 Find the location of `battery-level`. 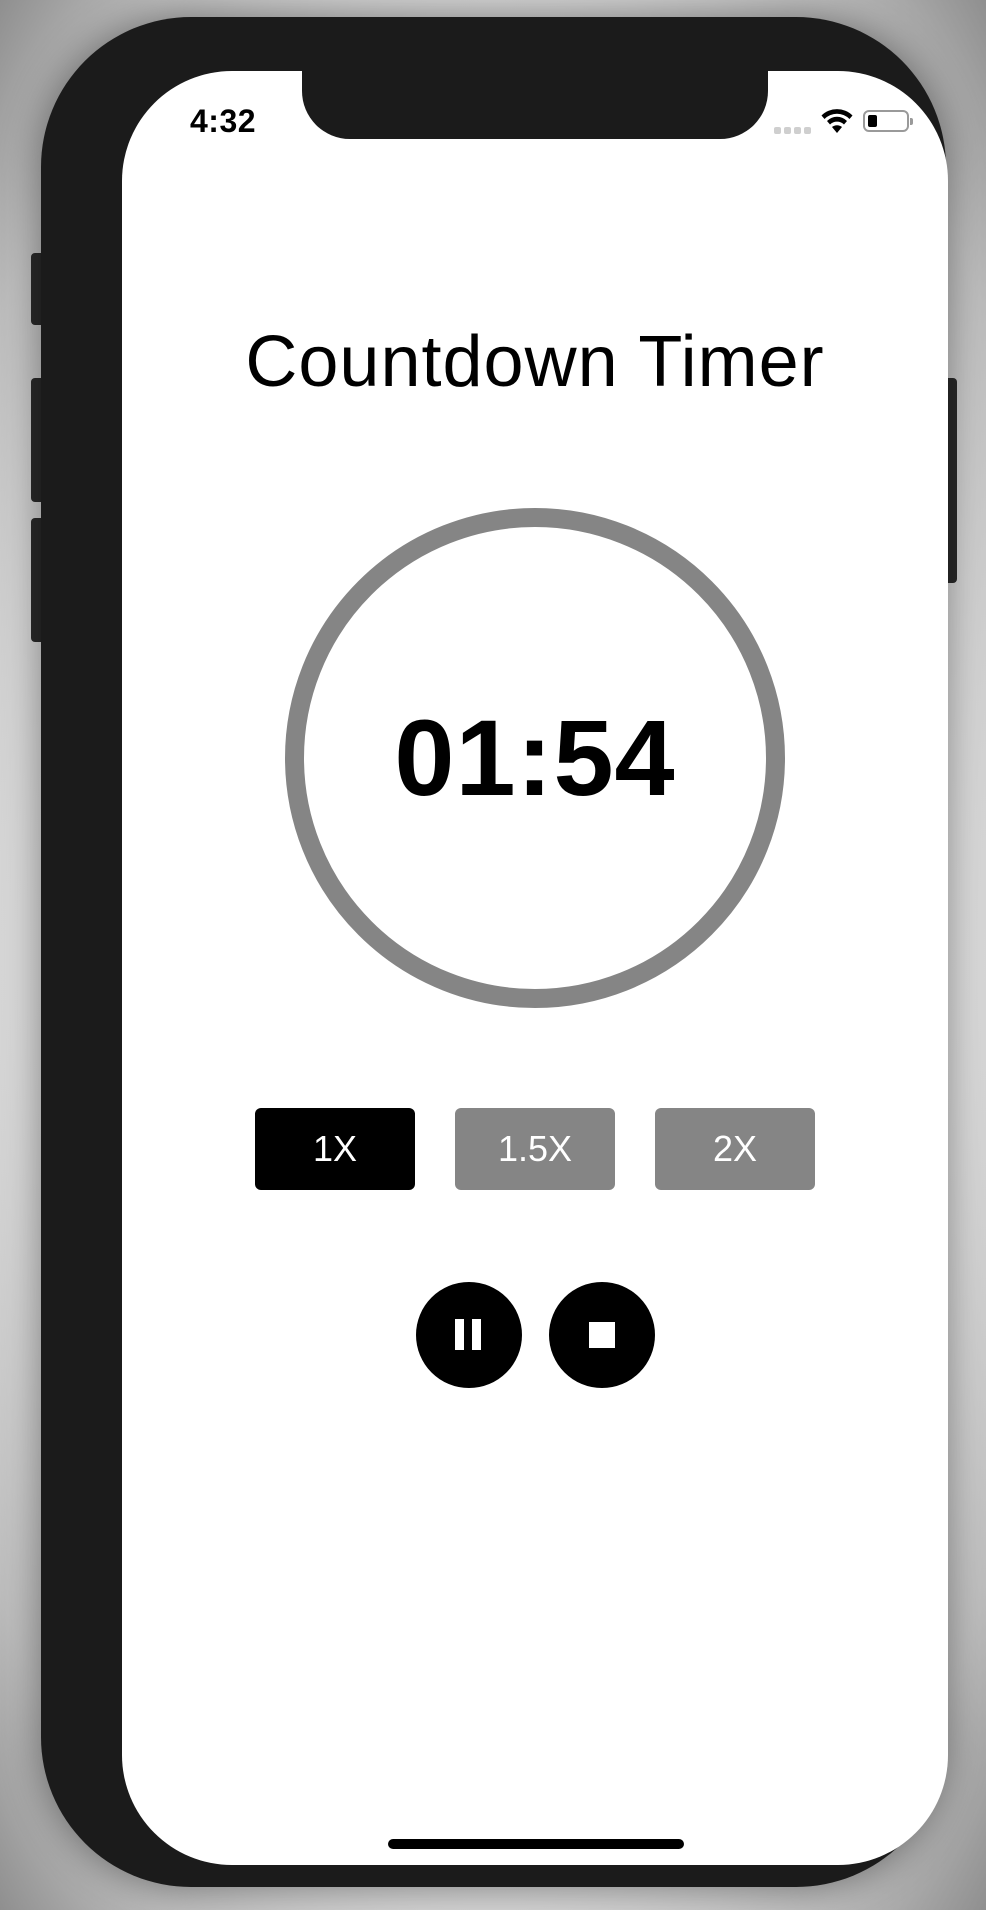

battery-level is located at coordinates (872, 121).